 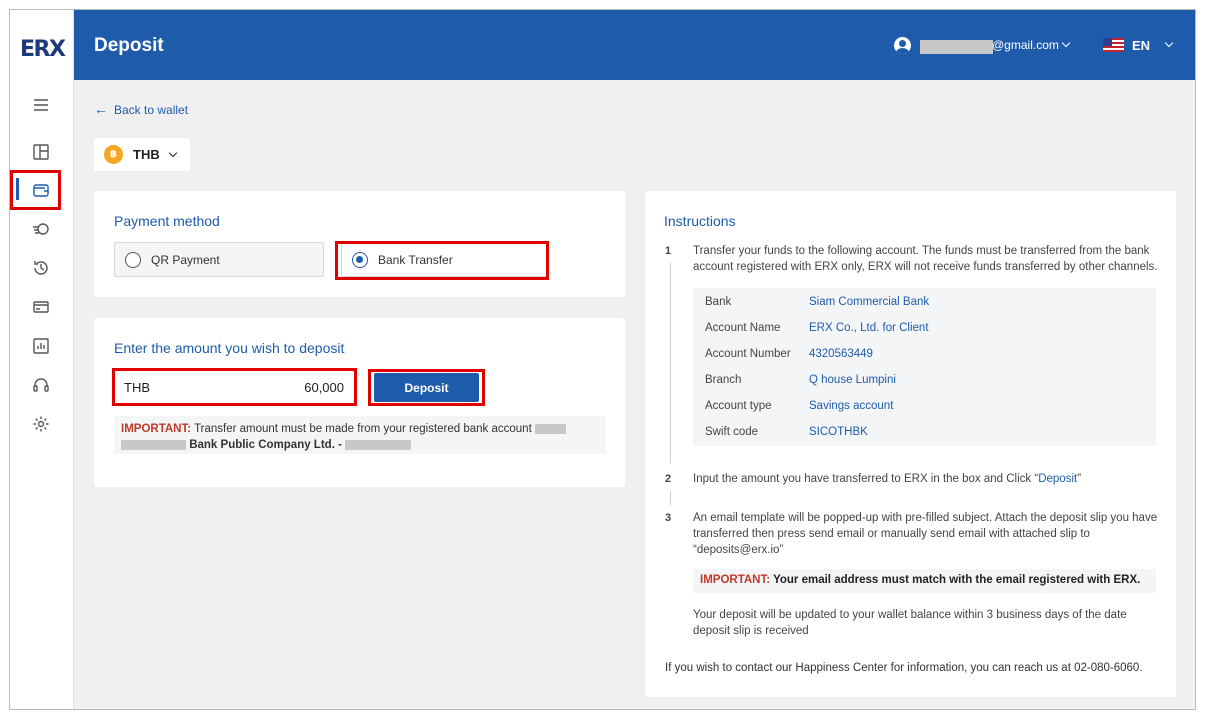 What do you see at coordinates (1141, 45) in the screenshot?
I see `language-selector: EN` at bounding box center [1141, 45].